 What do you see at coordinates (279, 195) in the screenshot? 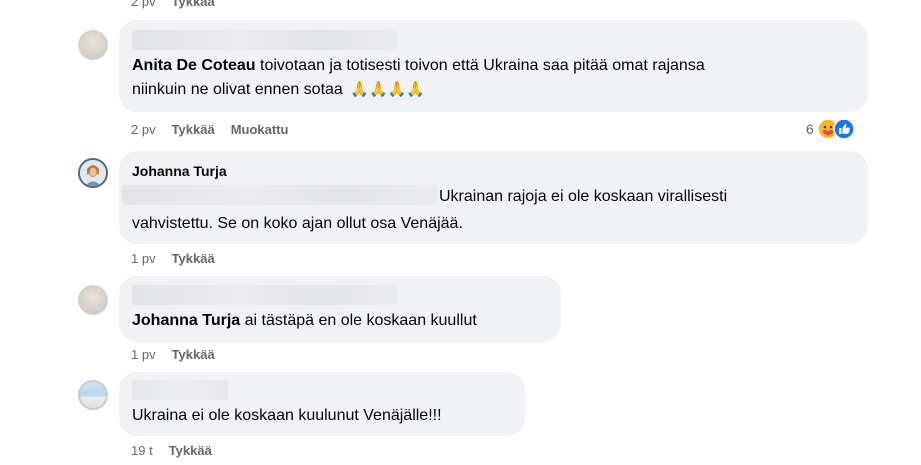
I see `redacted-mention` at bounding box center [279, 195].